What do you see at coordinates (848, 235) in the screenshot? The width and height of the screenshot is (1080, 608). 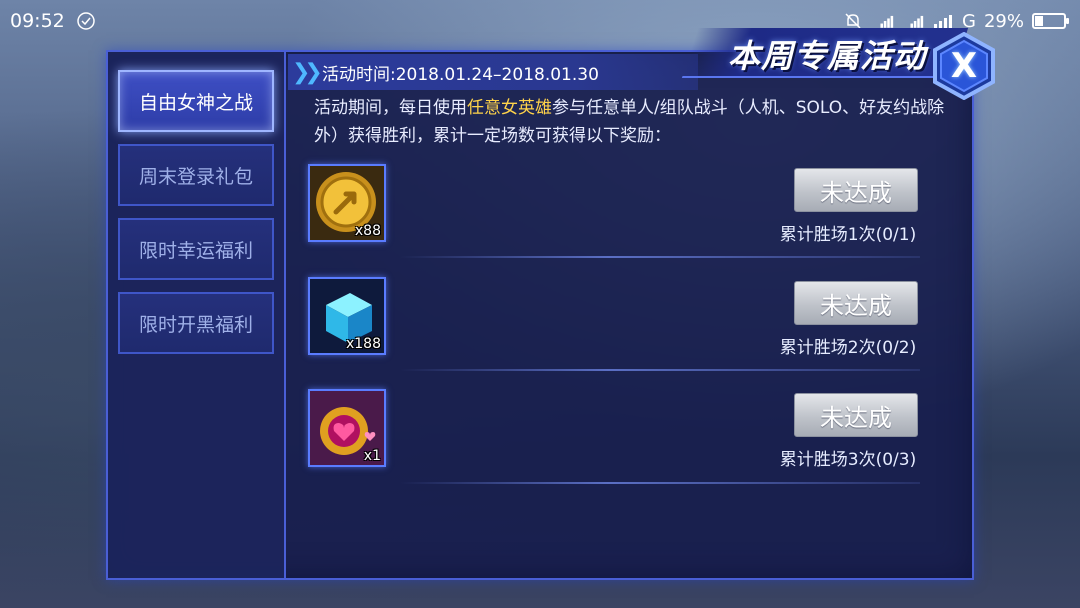 I see `reward-progress: 累计胜场1次(0/1)` at bounding box center [848, 235].